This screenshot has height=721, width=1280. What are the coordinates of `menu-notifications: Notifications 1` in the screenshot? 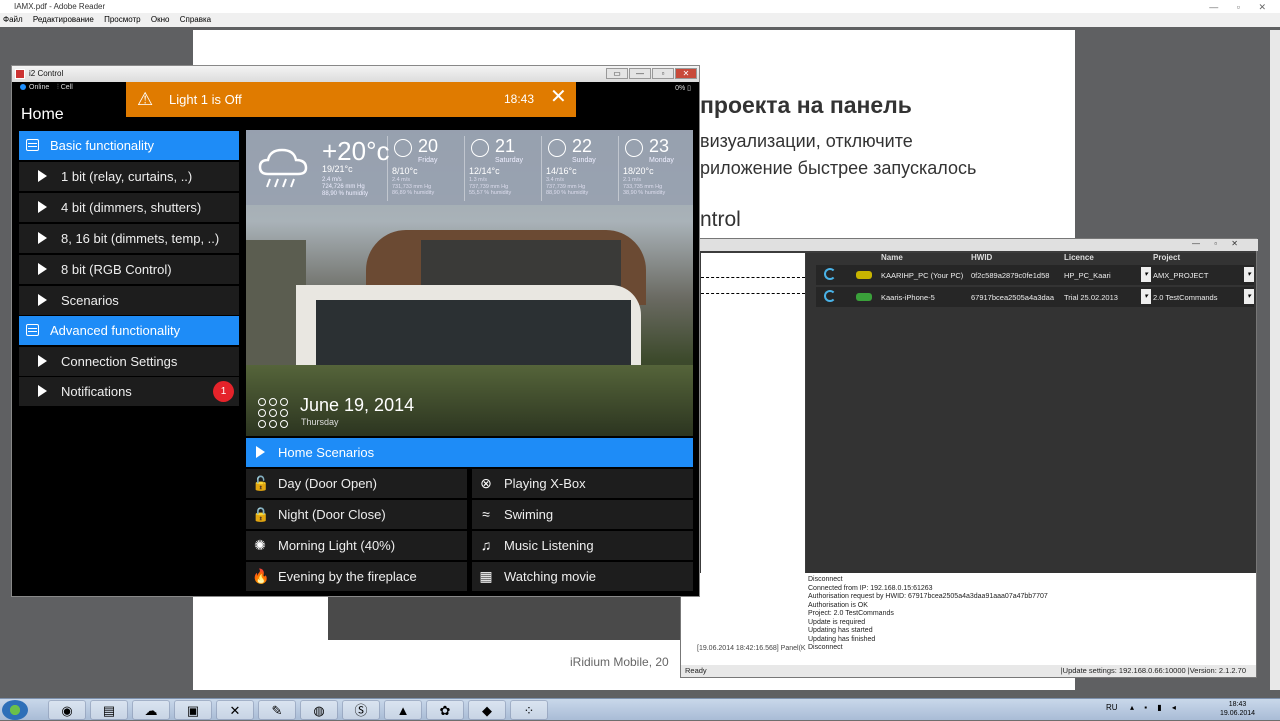 It's located at (129, 391).